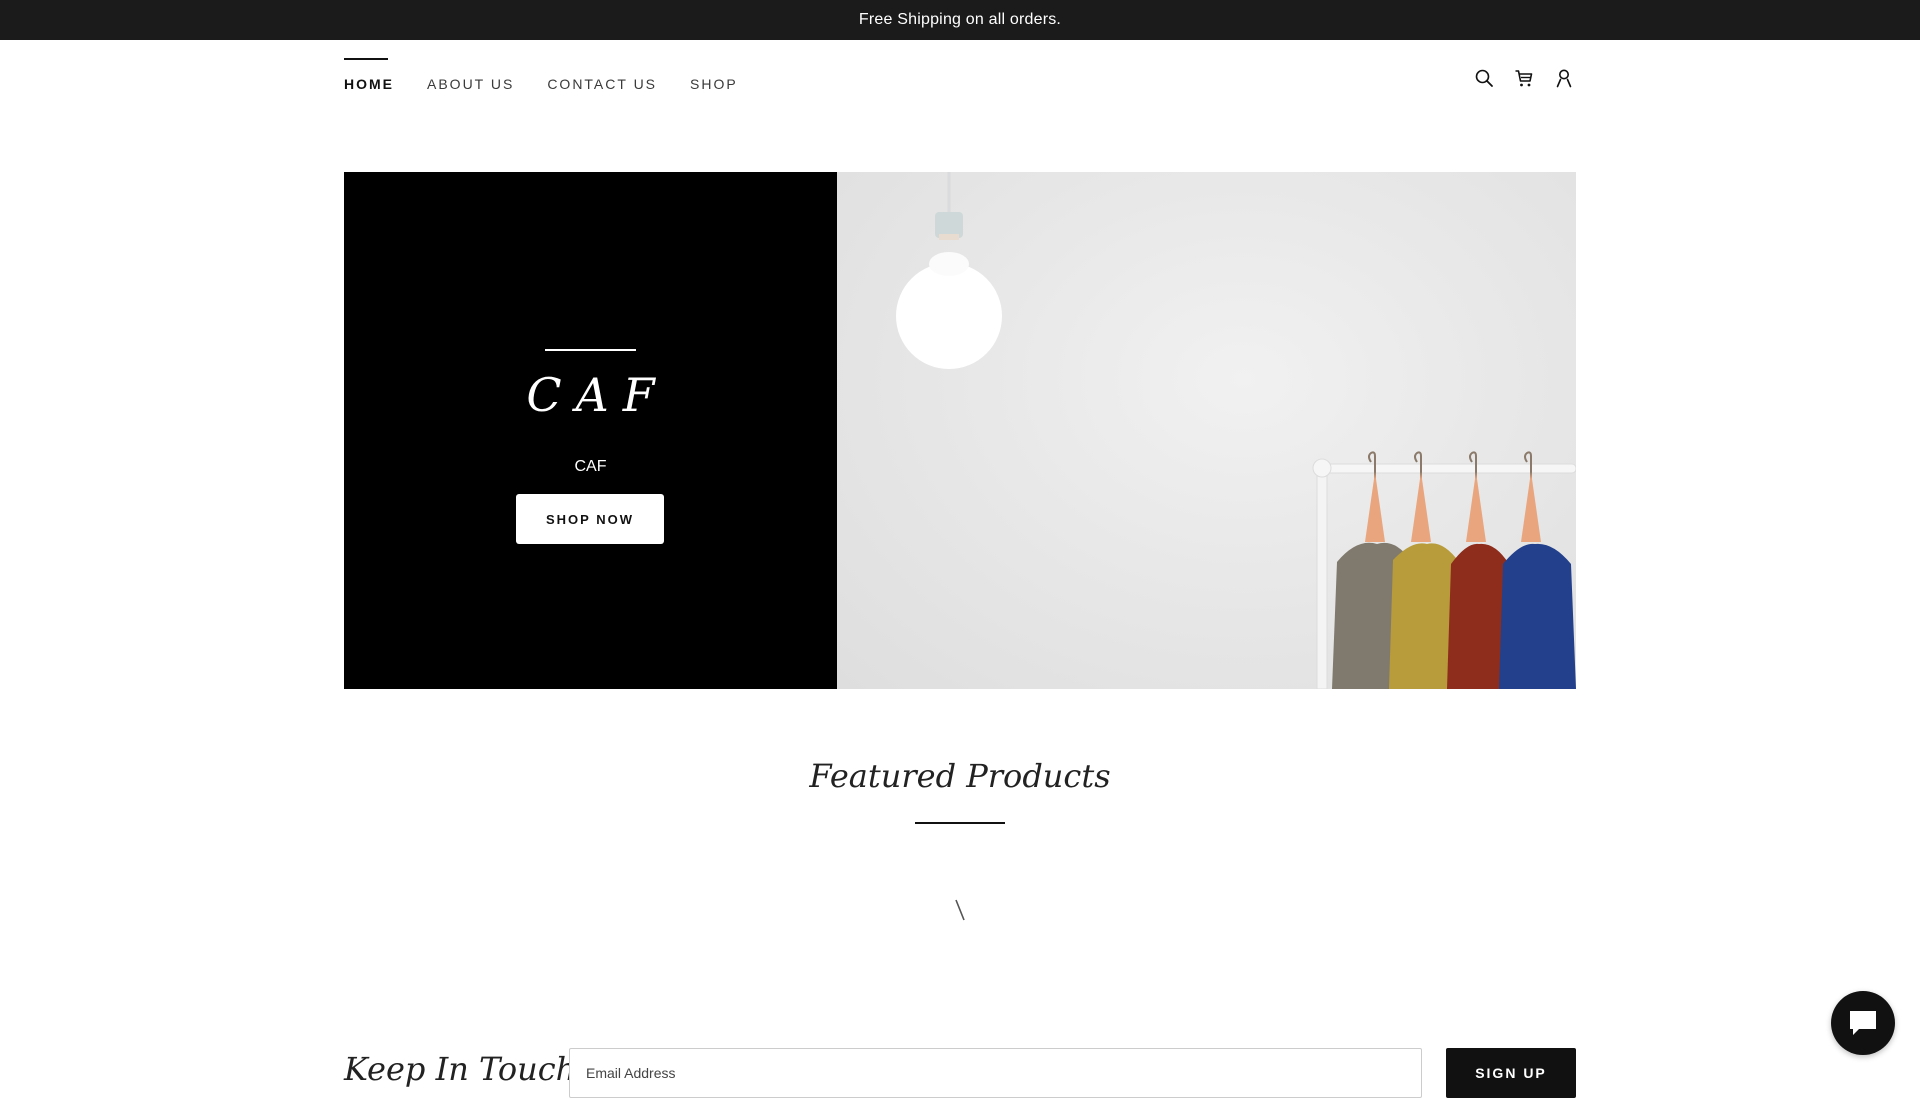 The height and width of the screenshot is (1098, 1920). I want to click on shop-now-button: SHOP NOW, so click(590, 519).